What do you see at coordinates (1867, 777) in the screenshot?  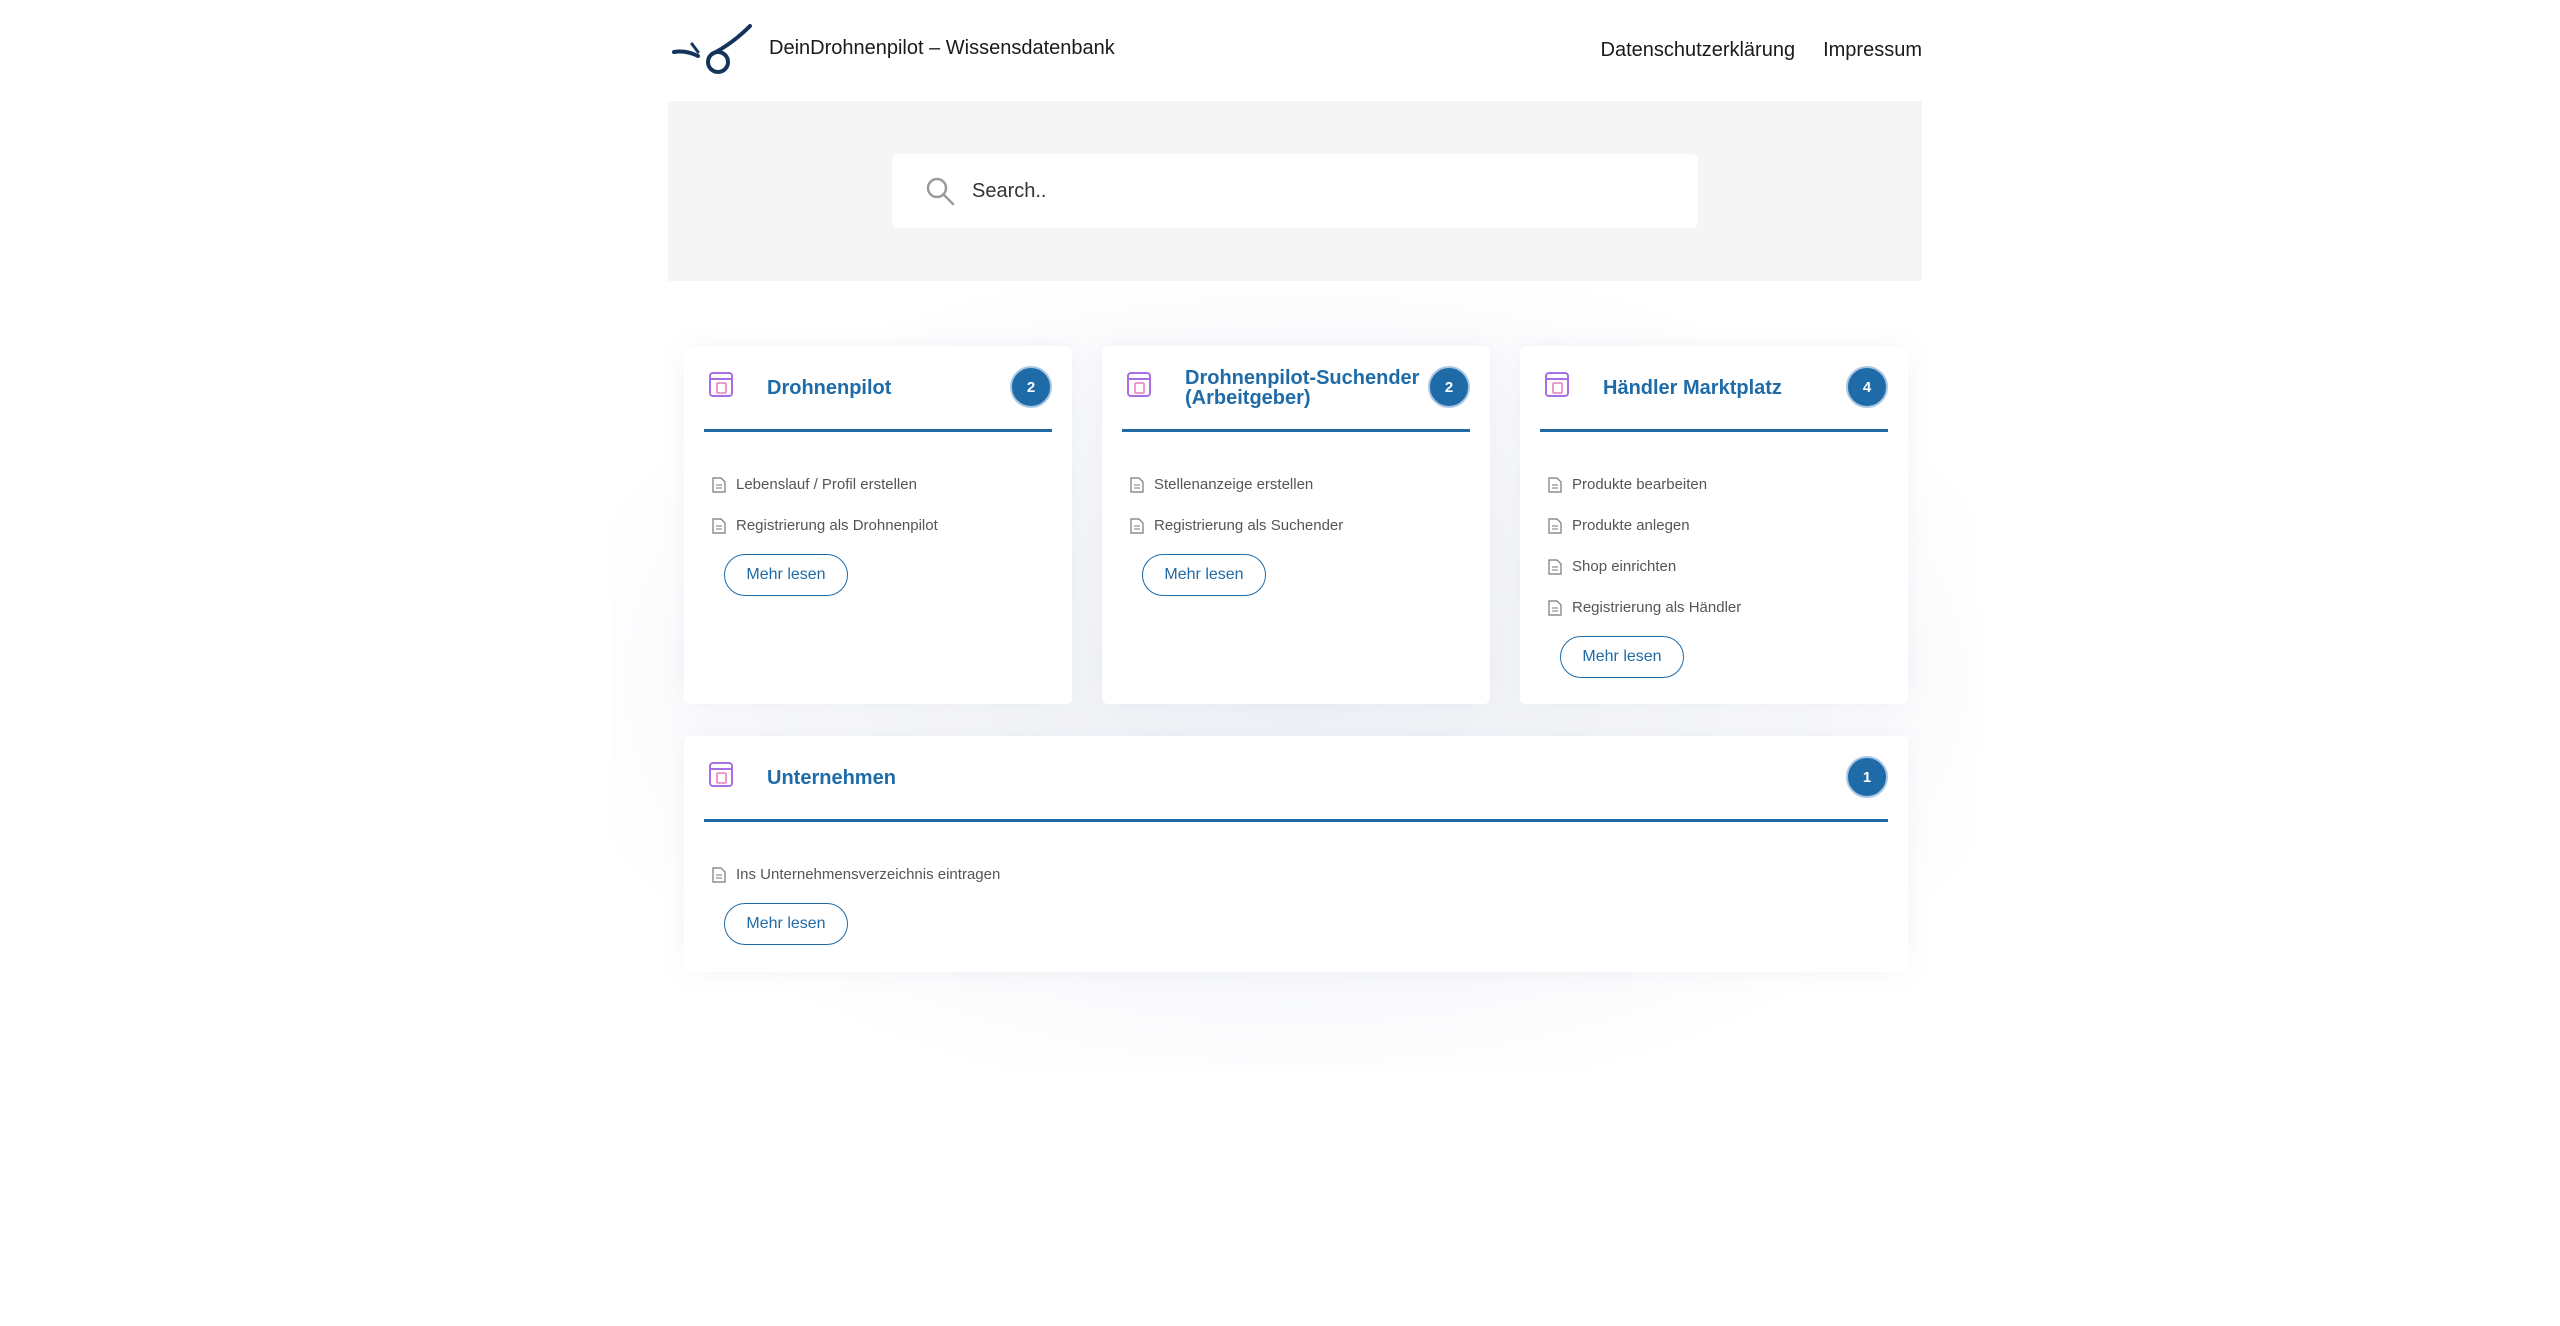 I see `article-count-badge: 1` at bounding box center [1867, 777].